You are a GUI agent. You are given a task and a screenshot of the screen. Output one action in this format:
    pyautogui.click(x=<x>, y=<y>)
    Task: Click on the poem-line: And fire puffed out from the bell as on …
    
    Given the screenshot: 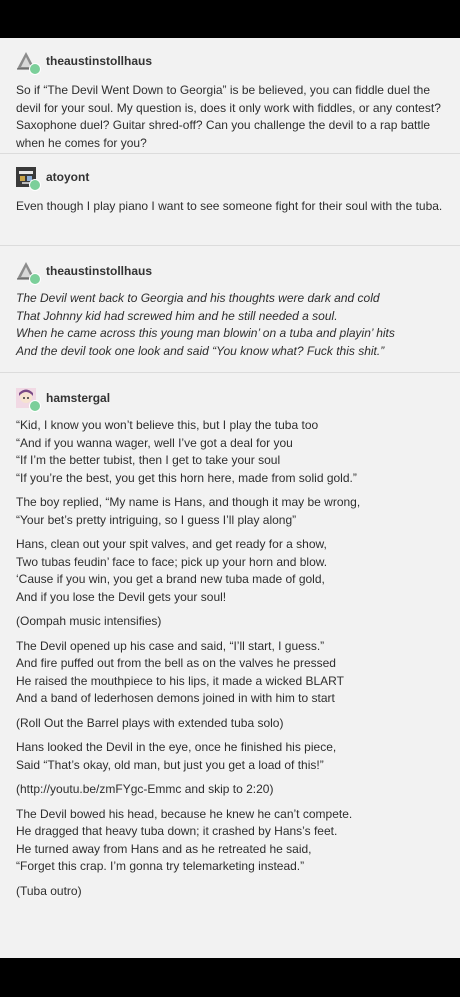 What is the action you would take?
    pyautogui.click(x=176, y=663)
    